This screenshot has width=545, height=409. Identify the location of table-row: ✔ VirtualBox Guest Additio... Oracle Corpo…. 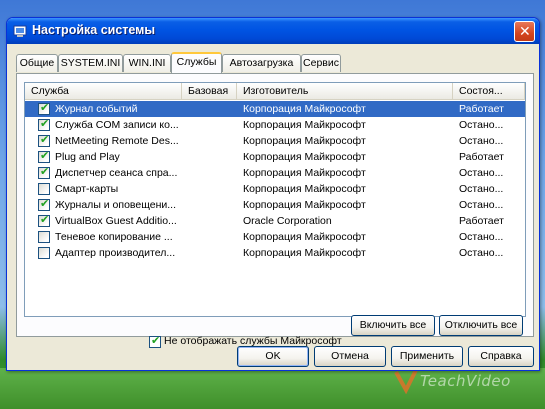
(275, 221).